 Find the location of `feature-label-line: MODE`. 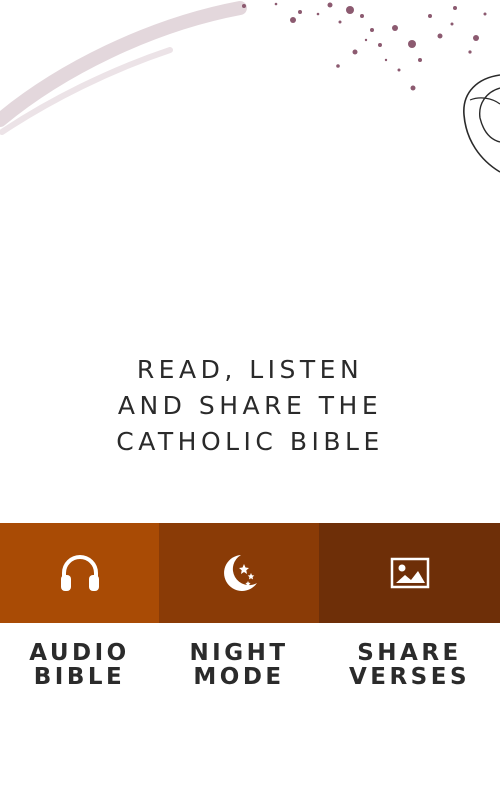

feature-label-line: MODE is located at coordinates (239, 677).